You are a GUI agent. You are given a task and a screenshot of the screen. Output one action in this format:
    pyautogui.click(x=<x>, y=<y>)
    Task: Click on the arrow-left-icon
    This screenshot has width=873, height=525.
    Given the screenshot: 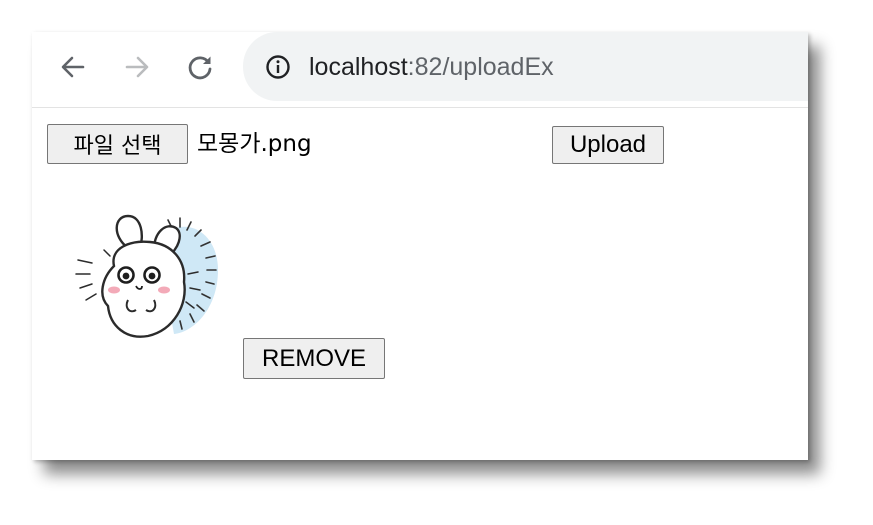 What is the action you would take?
    pyautogui.click(x=73, y=67)
    